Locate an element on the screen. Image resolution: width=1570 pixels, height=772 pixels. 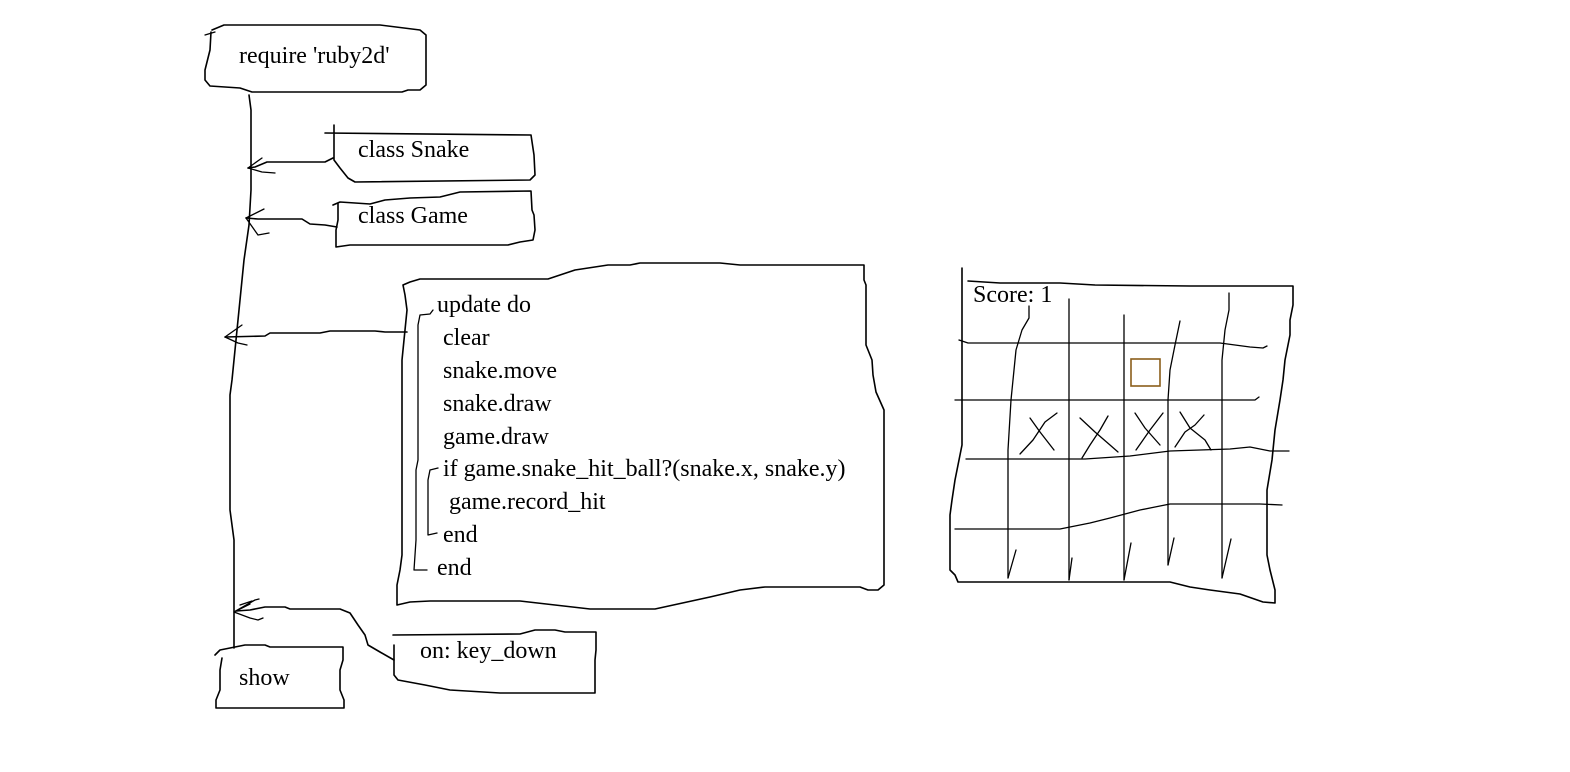
game-class-label: class Game is located at coordinates (413, 216).